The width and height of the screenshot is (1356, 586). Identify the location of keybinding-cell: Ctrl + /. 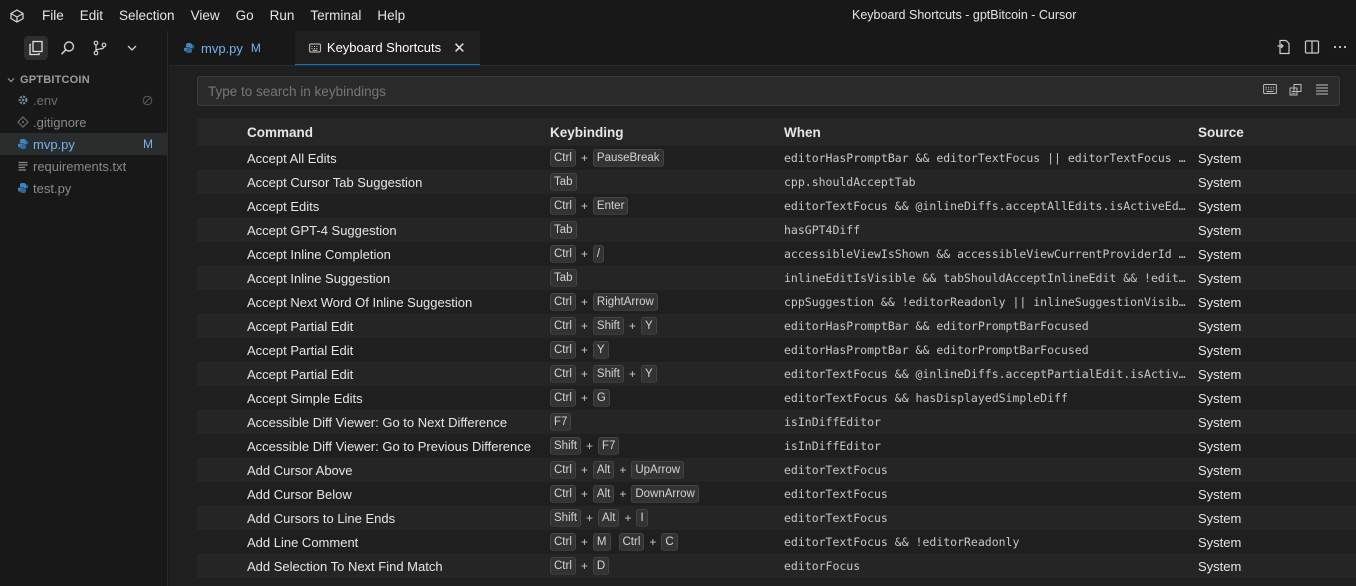
(665, 254).